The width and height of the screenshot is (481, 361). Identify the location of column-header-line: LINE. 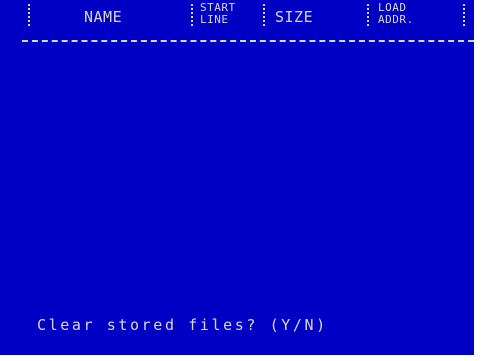
(214, 19).